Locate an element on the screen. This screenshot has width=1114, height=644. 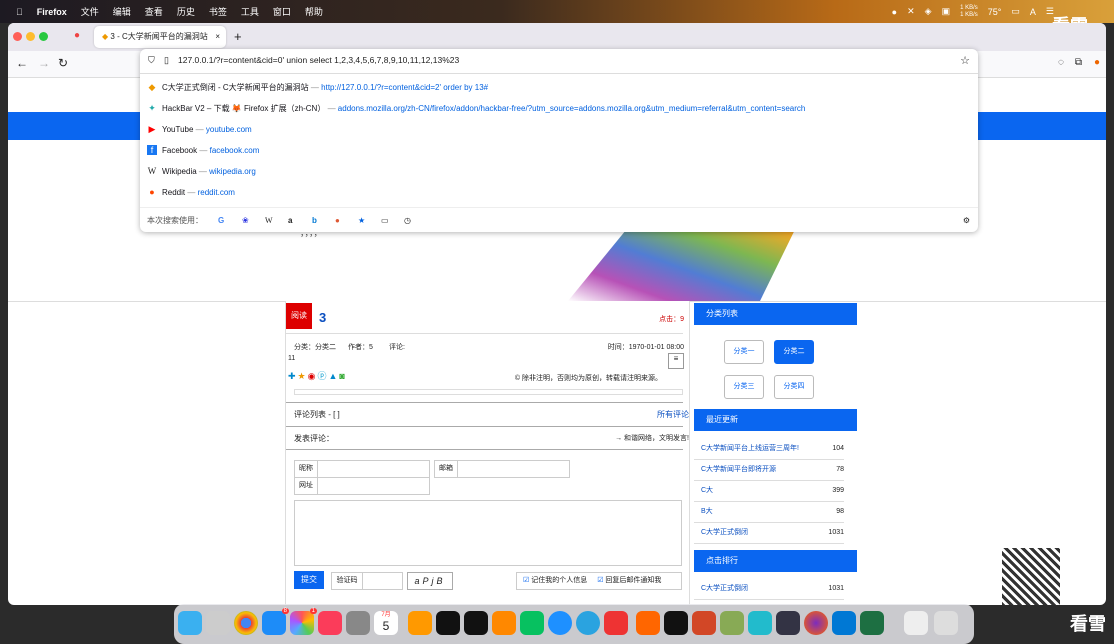
list-item-link: C大学新闻平台即将开源 is located at coordinates (738, 470).